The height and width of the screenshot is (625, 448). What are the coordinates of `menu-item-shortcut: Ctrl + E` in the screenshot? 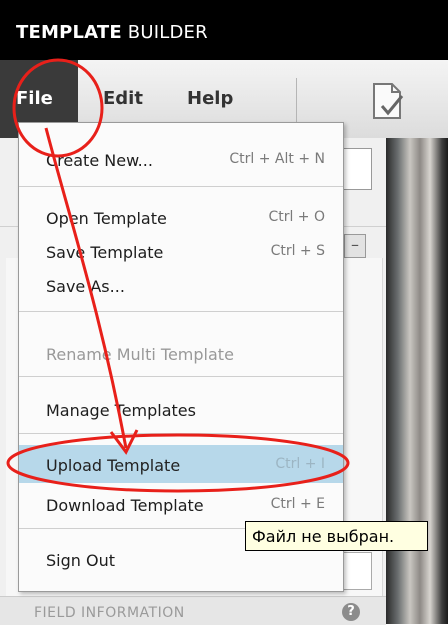 It's located at (297, 504).